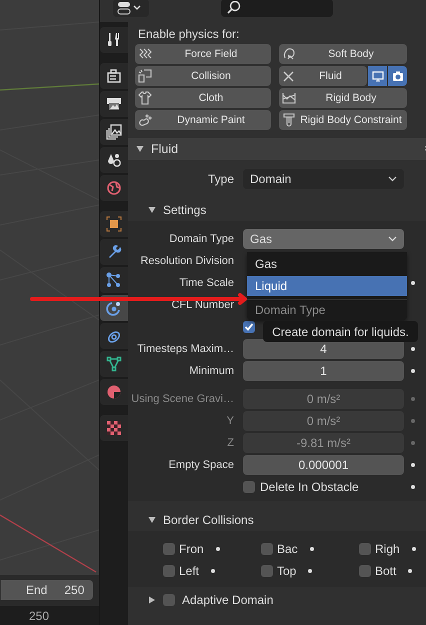 Image resolution: width=426 pixels, height=625 pixels. I want to click on physics-button: Force Field, so click(203, 54).